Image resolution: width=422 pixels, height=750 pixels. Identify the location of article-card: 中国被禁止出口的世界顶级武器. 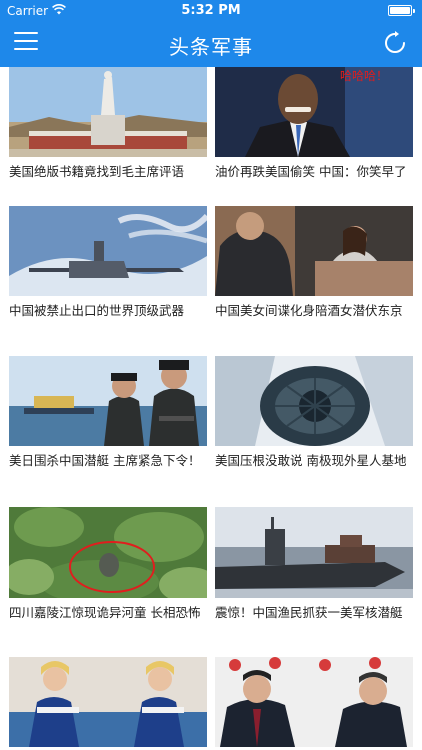
(108, 262).